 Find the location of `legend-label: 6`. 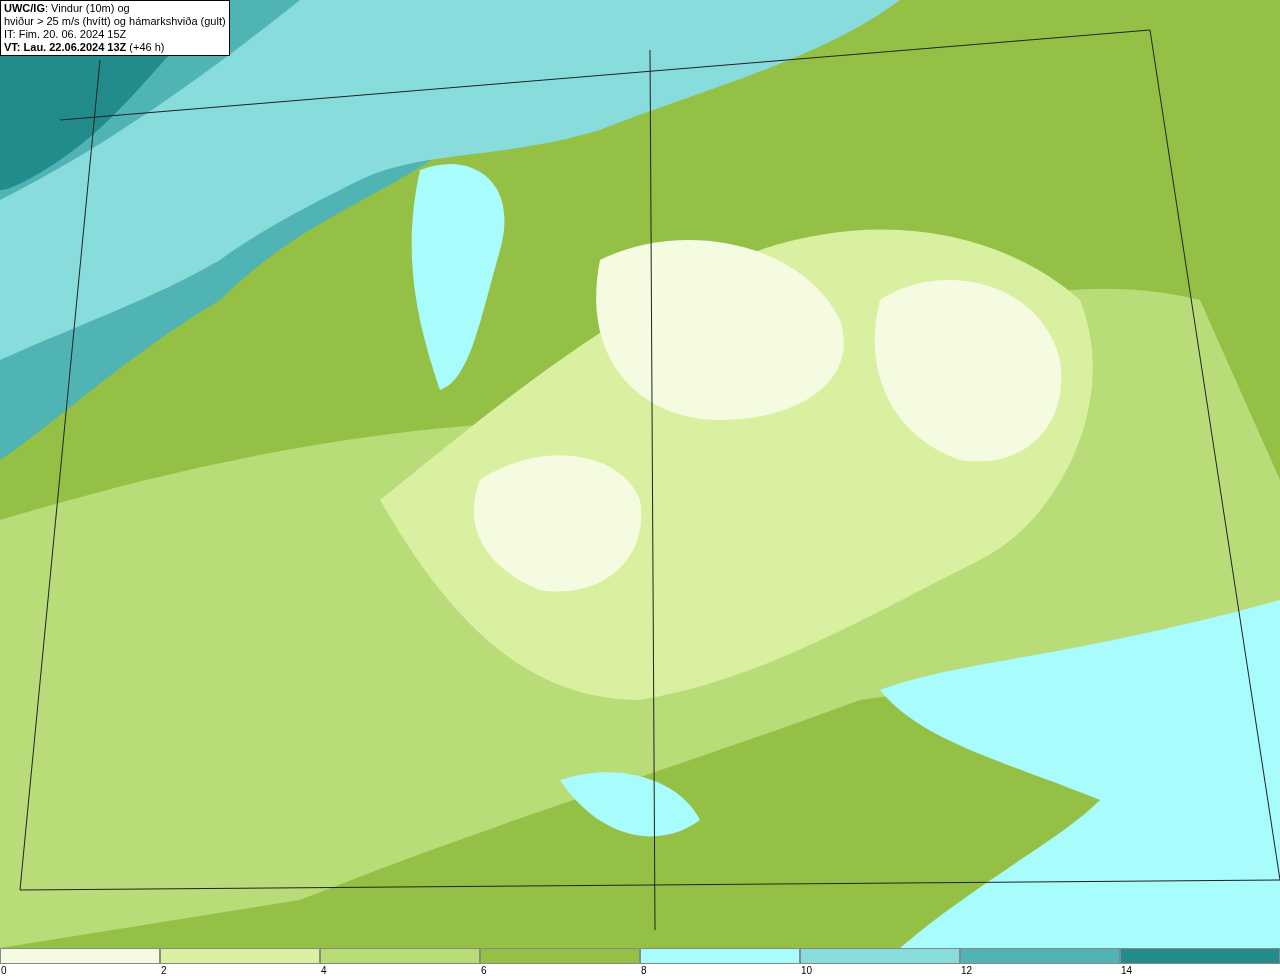

legend-label: 6 is located at coordinates (483, 971).